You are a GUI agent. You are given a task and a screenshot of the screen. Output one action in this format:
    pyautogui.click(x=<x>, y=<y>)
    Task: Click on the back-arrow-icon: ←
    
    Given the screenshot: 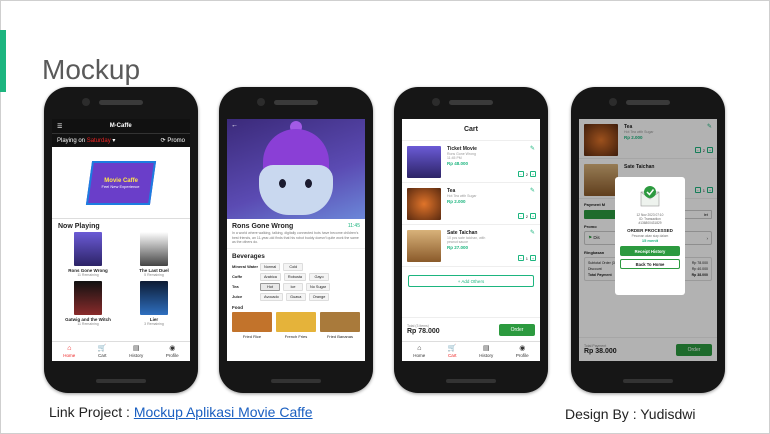 What is the action you would take?
    pyautogui.click(x=234, y=125)
    